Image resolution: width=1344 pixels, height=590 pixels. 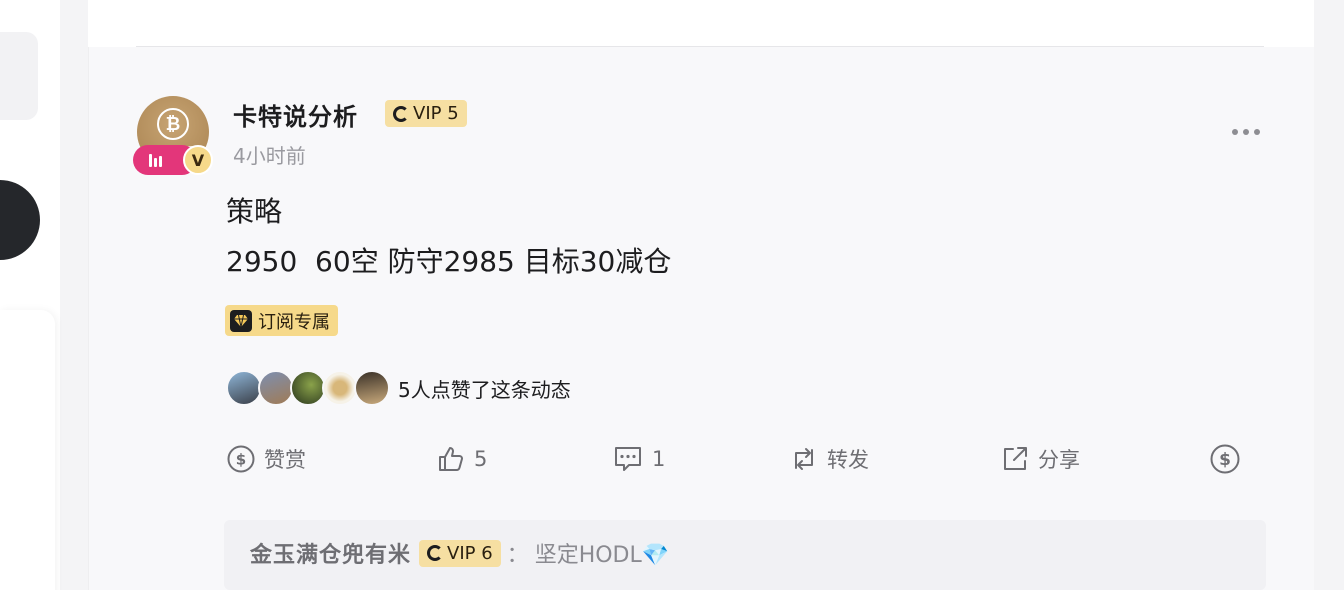 What do you see at coordinates (470, 553) in the screenshot?
I see `vip-level: VIP 6` at bounding box center [470, 553].